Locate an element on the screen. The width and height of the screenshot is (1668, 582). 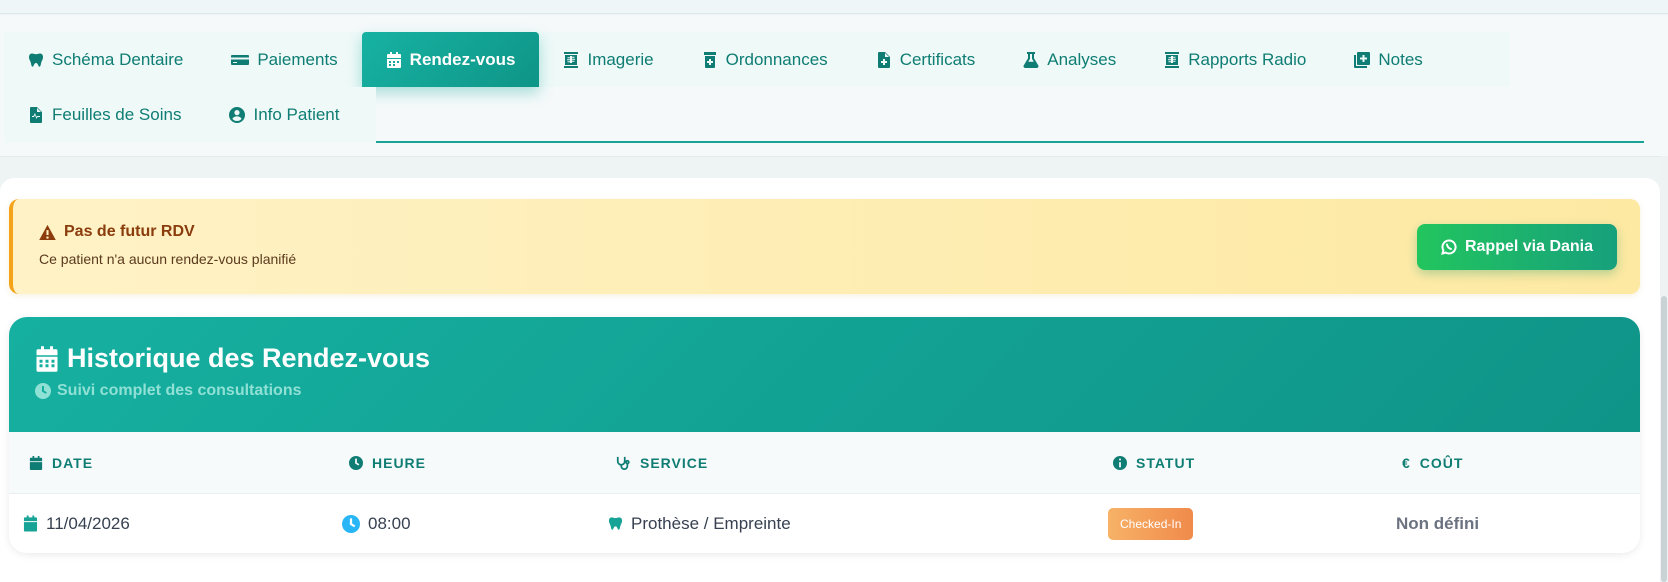
xray-report-icon is located at coordinates (1172, 59).